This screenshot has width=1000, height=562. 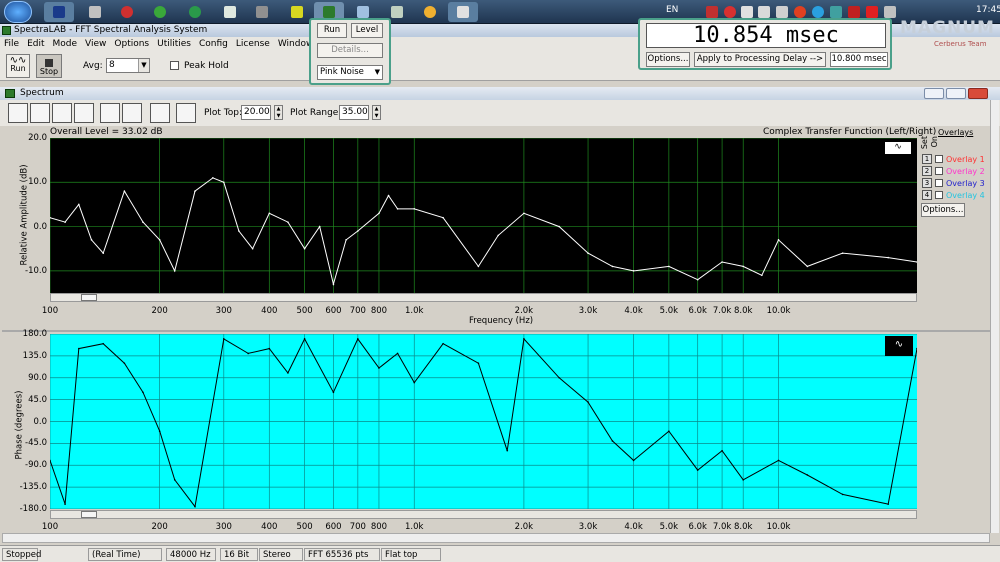 What do you see at coordinates (994, 316) in the screenshot?
I see `vertical-scrollbar` at bounding box center [994, 316].